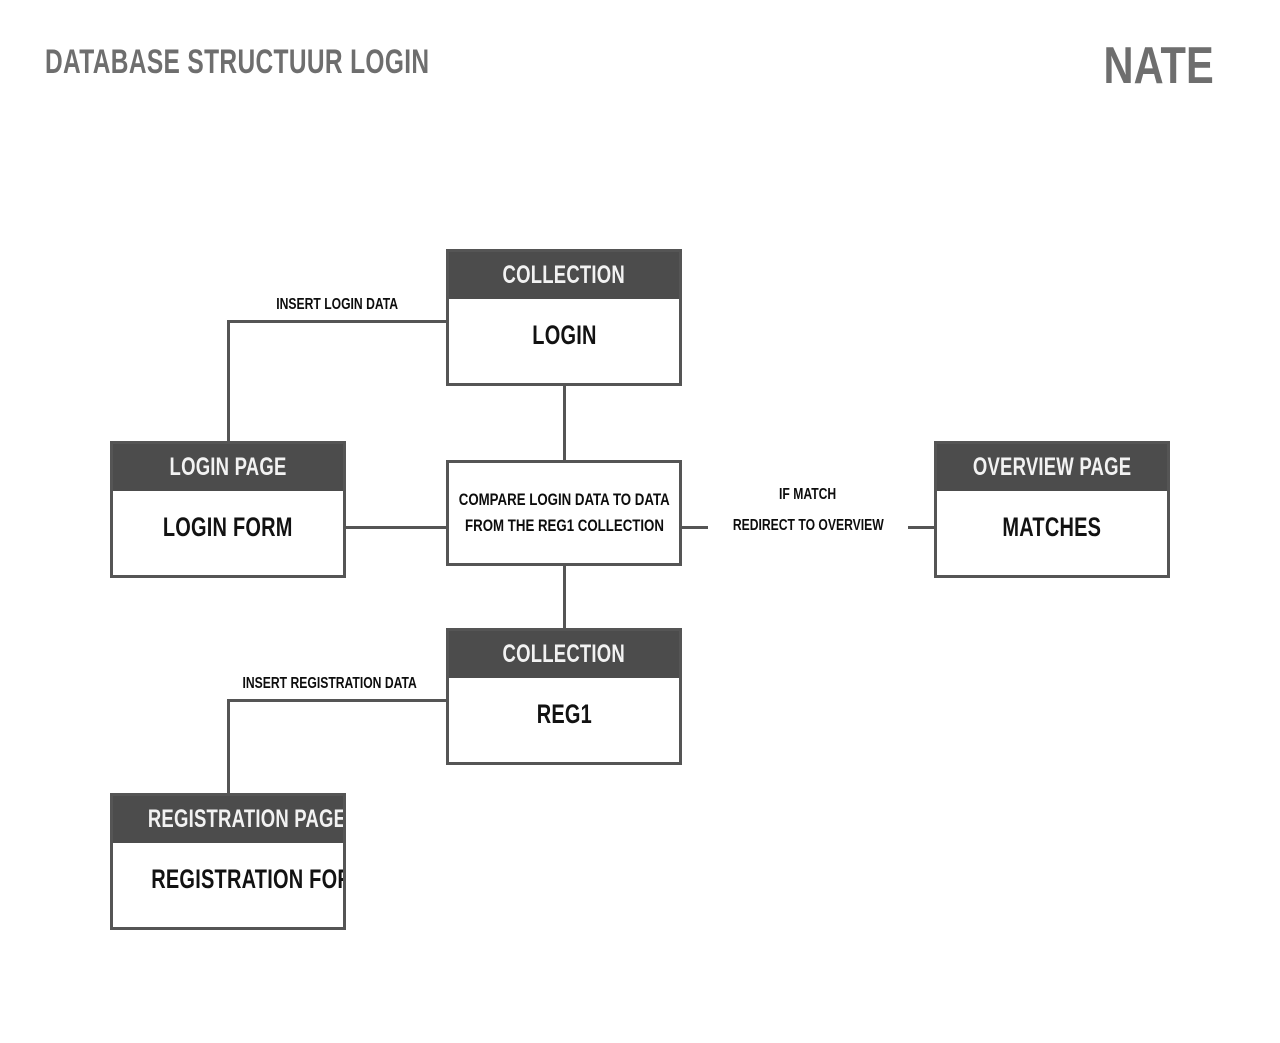 The height and width of the screenshot is (1043, 1280). I want to click on edge-label-insert-login-data: INSERT LOGIN DATA, so click(337, 305).